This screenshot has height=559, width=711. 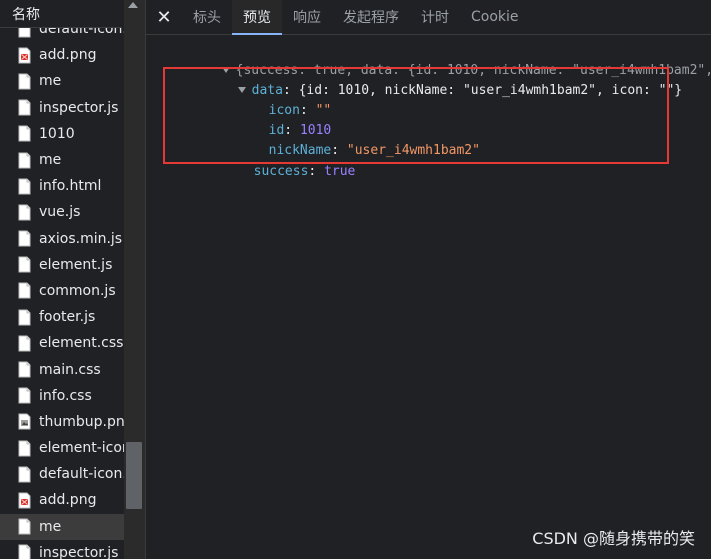 I want to click on request-name: vue.js, so click(x=60, y=212).